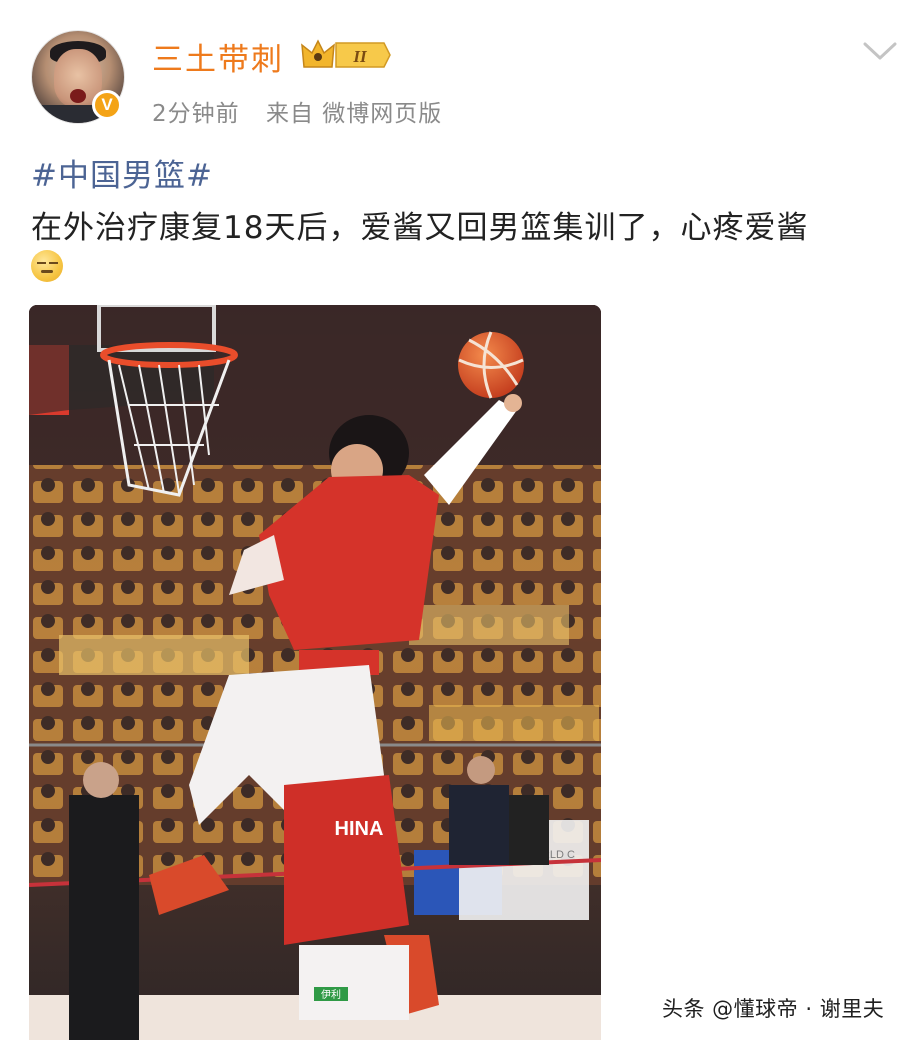  What do you see at coordinates (773, 1009) in the screenshot?
I see `watermark: 头条 @懂球帝 · 谢里夫` at bounding box center [773, 1009].